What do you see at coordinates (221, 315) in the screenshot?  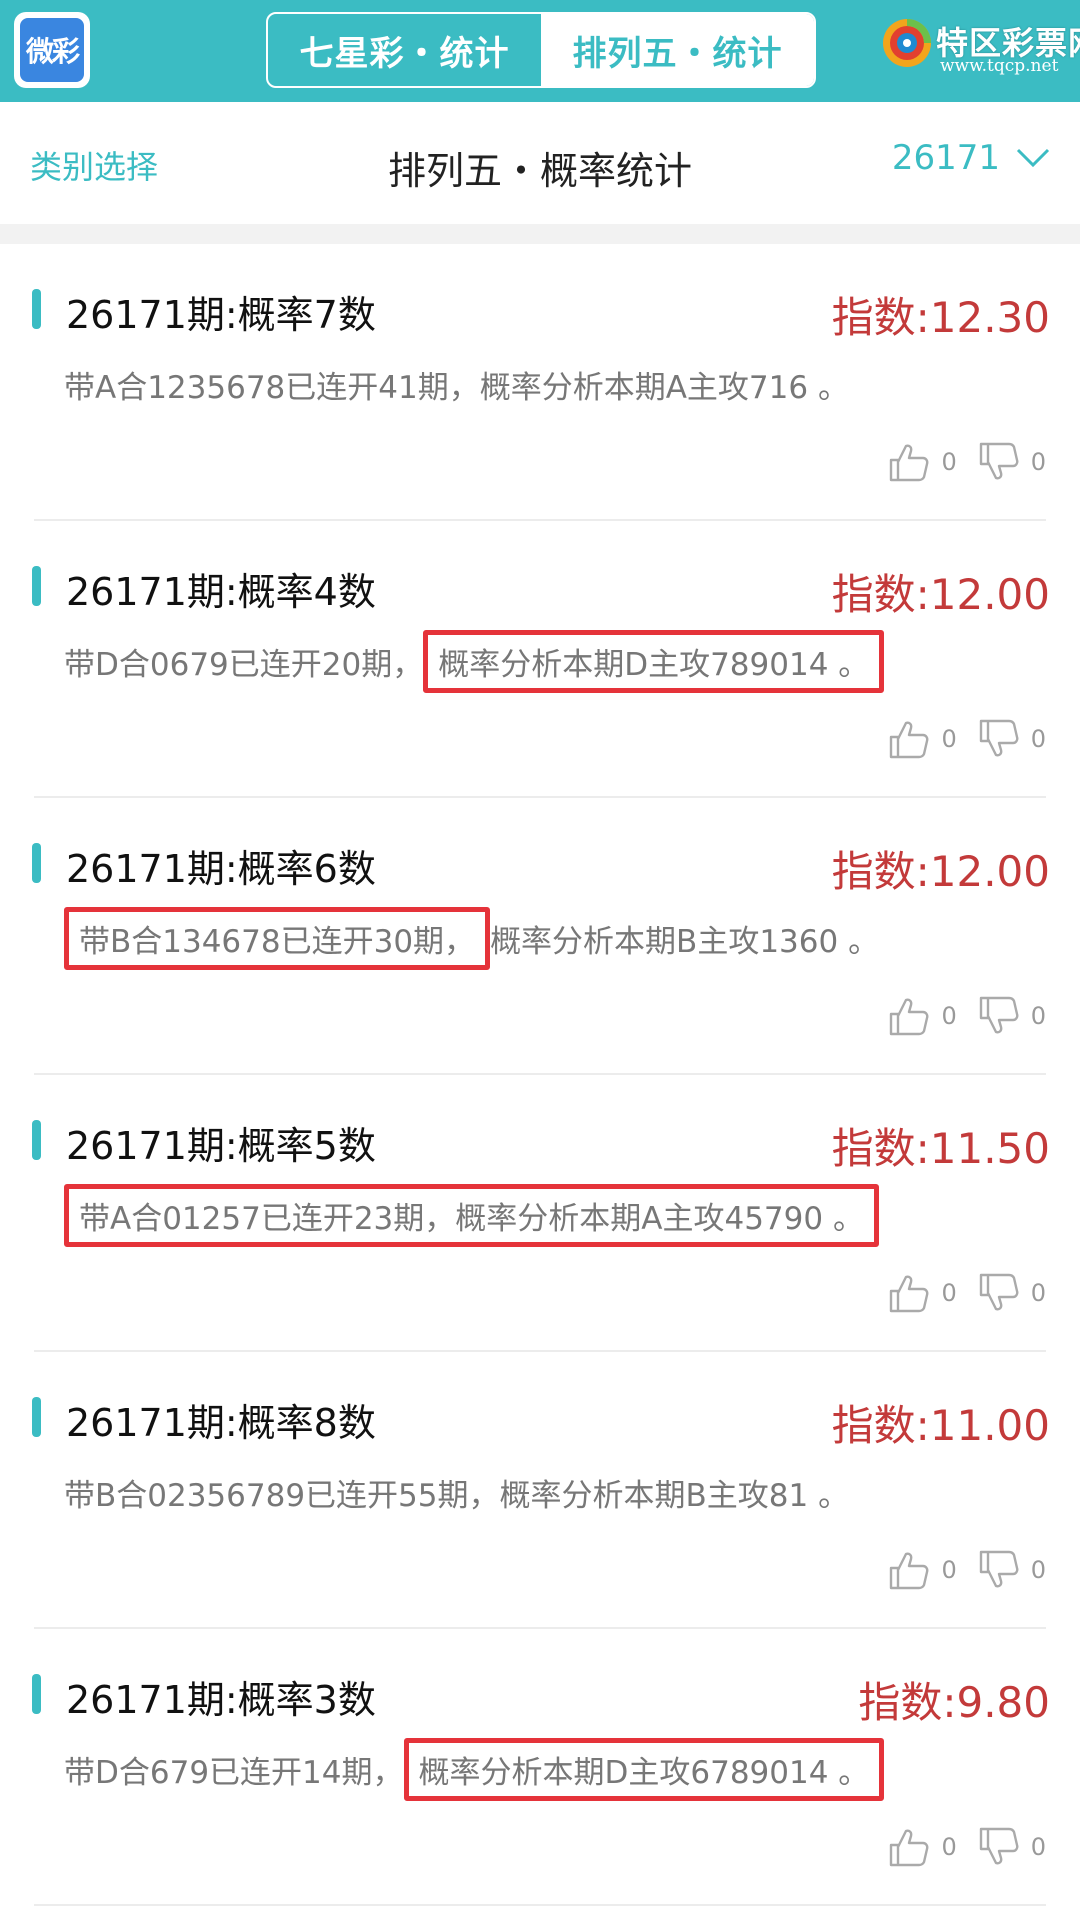 I see `item-title: 26171期:概率7数` at bounding box center [221, 315].